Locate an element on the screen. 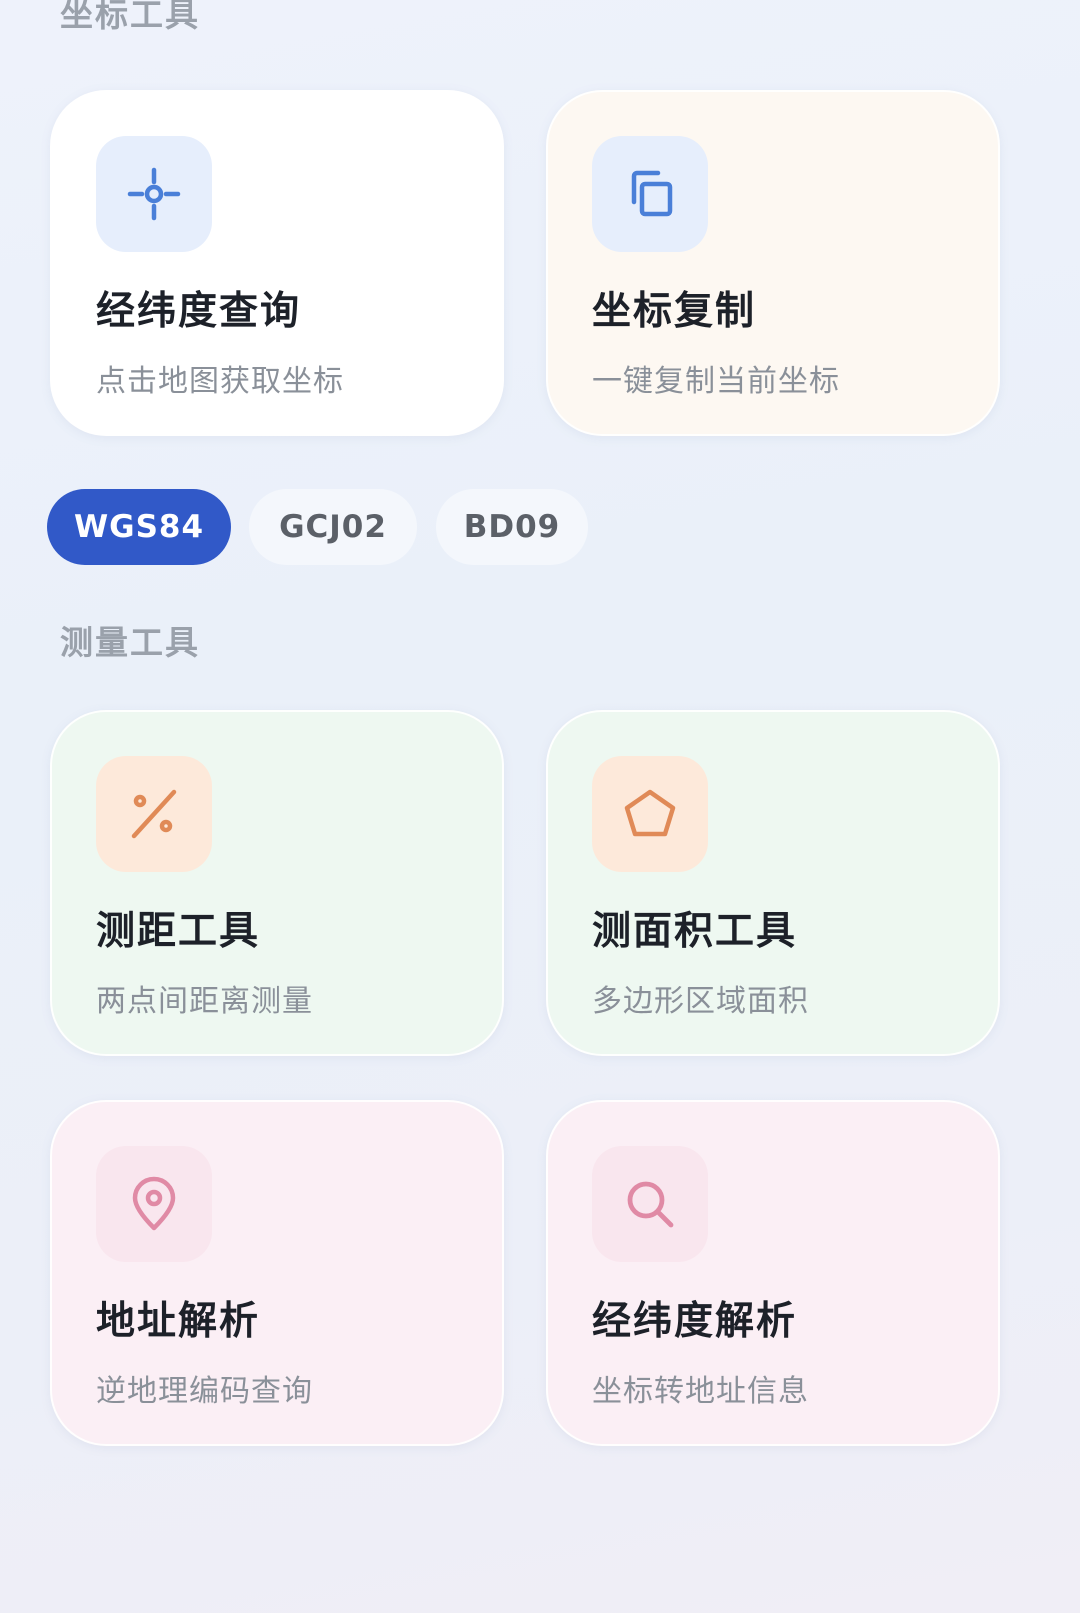 This screenshot has width=1080, height=1613. card-description: 一键复制当前坐标 is located at coordinates (716, 381).